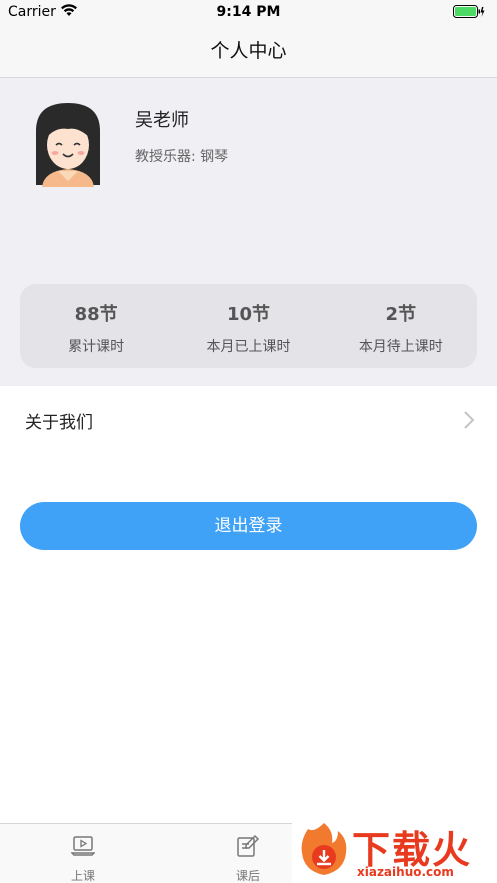 The width and height of the screenshot is (497, 883). I want to click on status-bar: Carrier 9:14 PM, so click(248, 13).